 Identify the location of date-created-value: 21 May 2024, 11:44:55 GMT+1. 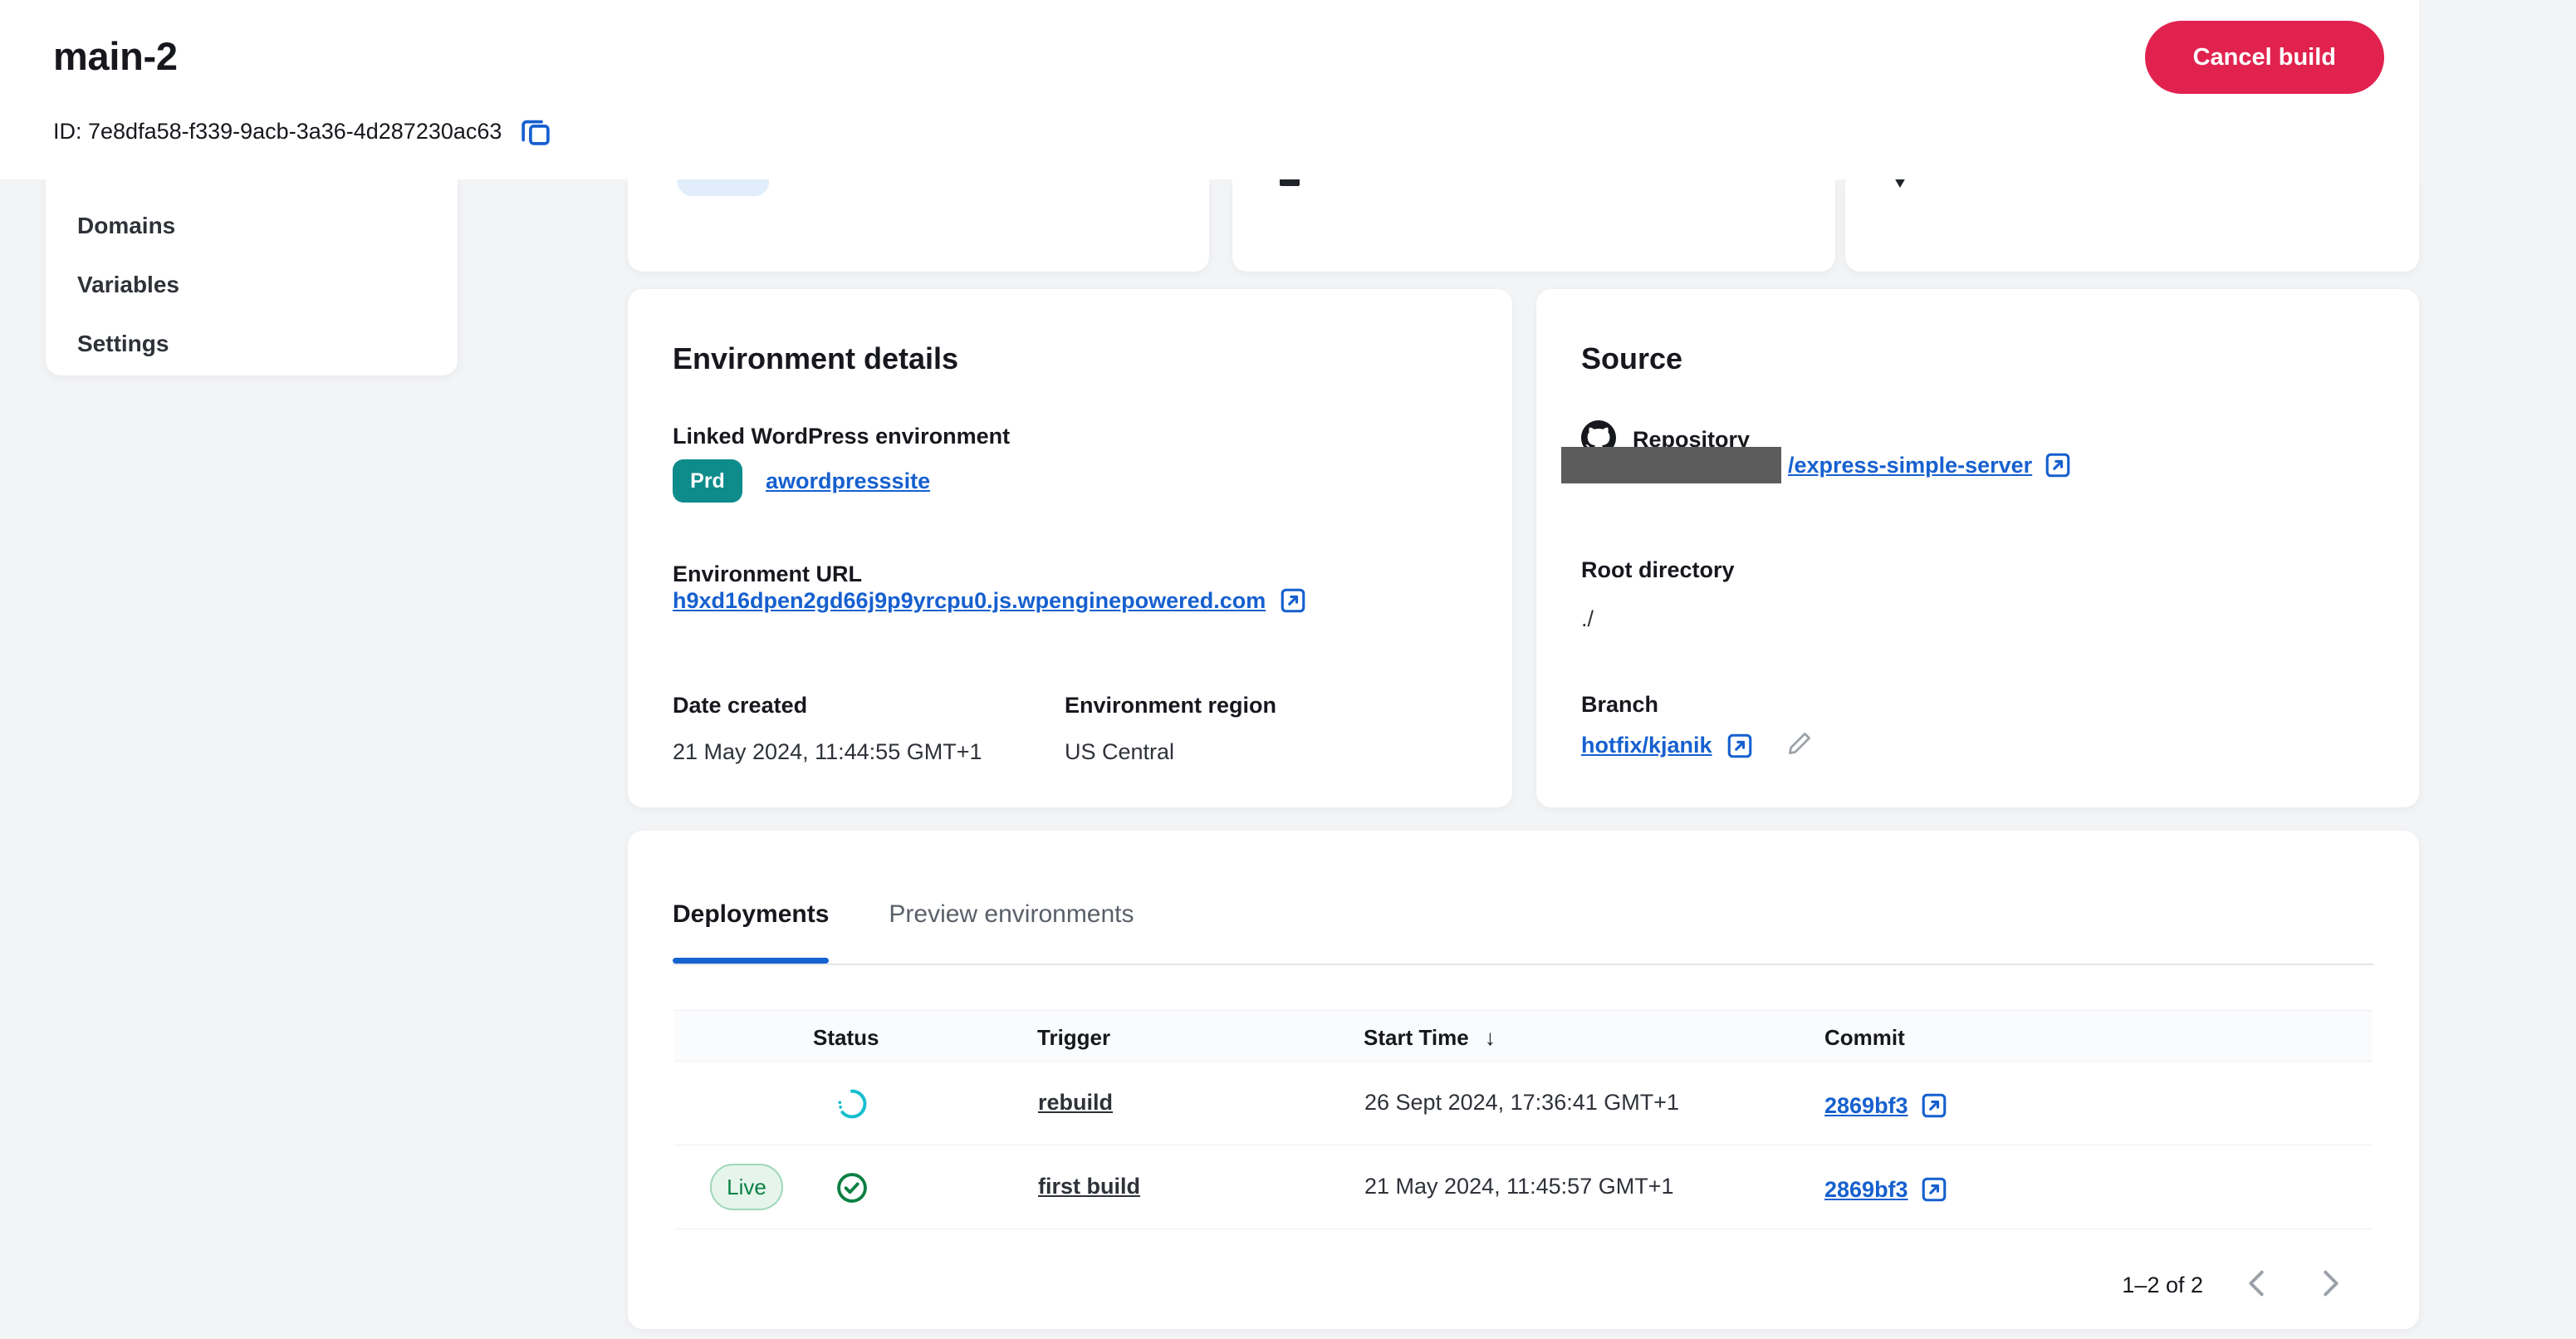
(828, 751).